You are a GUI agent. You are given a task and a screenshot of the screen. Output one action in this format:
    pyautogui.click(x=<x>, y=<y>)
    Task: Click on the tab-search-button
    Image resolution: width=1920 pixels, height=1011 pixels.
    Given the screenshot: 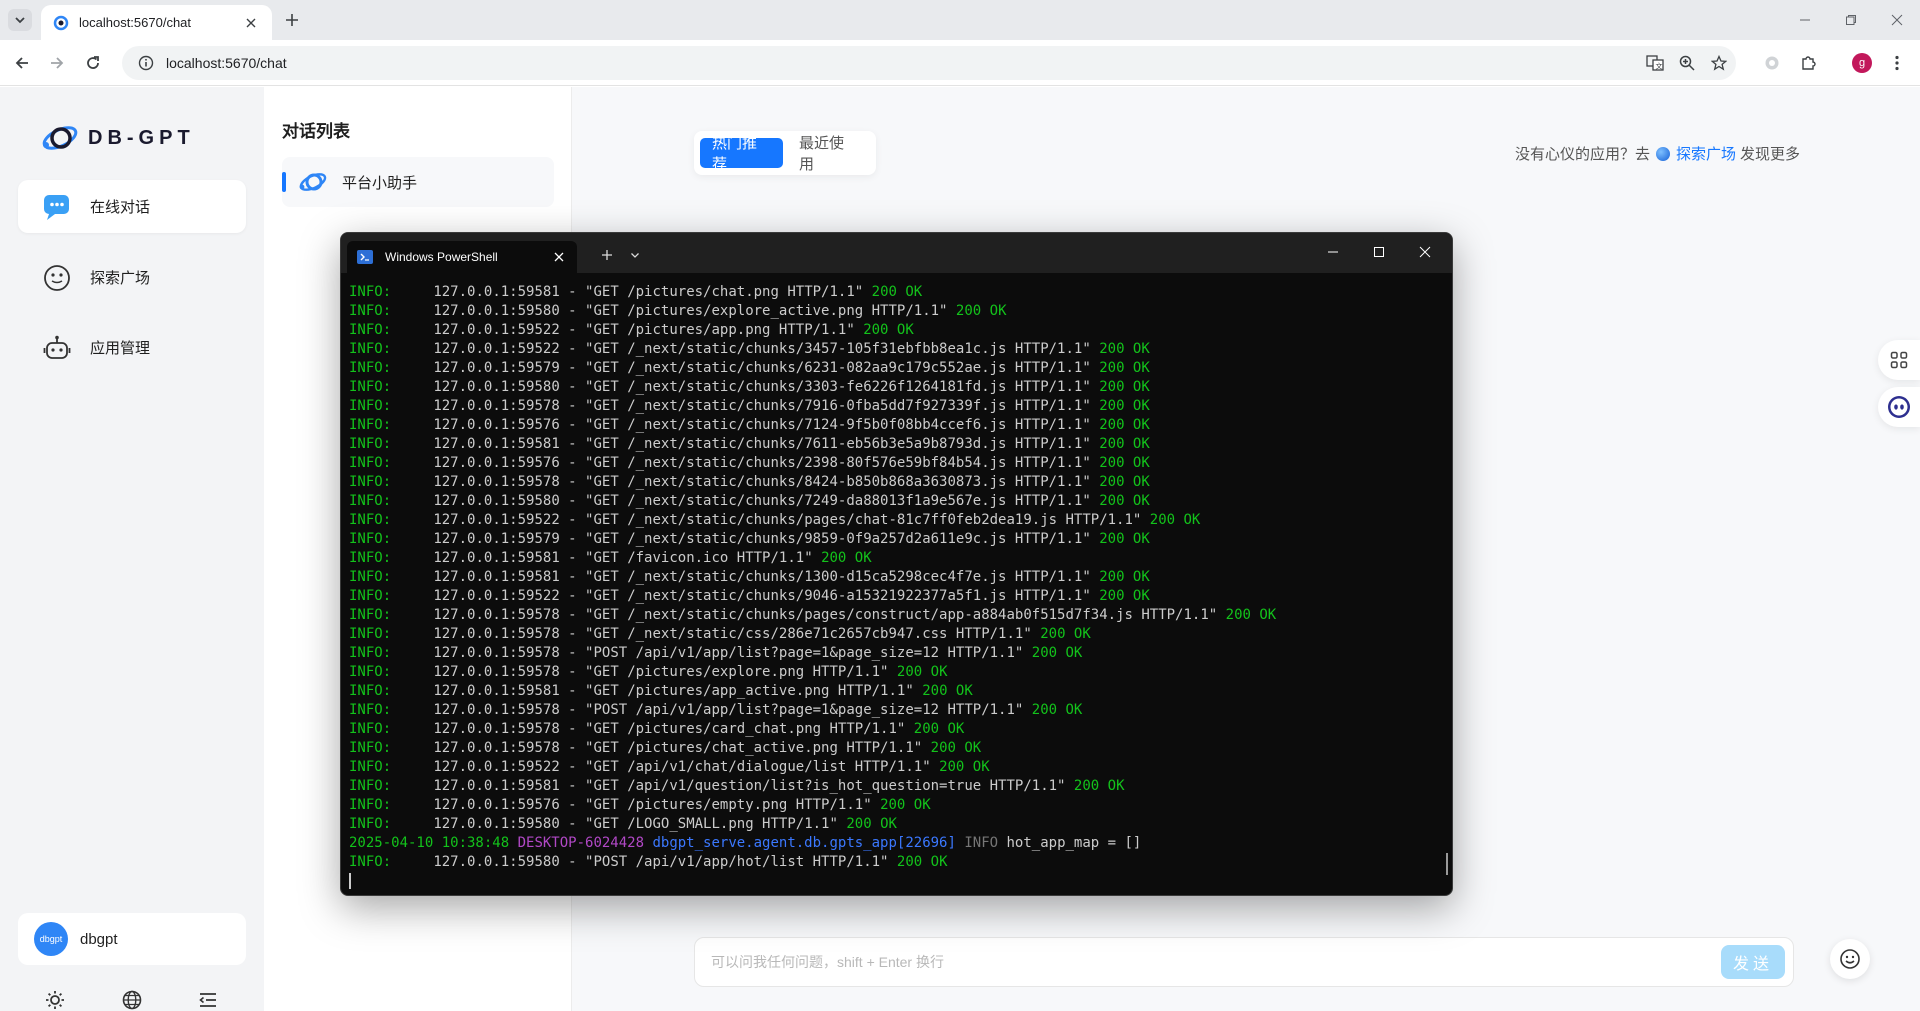 What is the action you would take?
    pyautogui.click(x=20, y=20)
    